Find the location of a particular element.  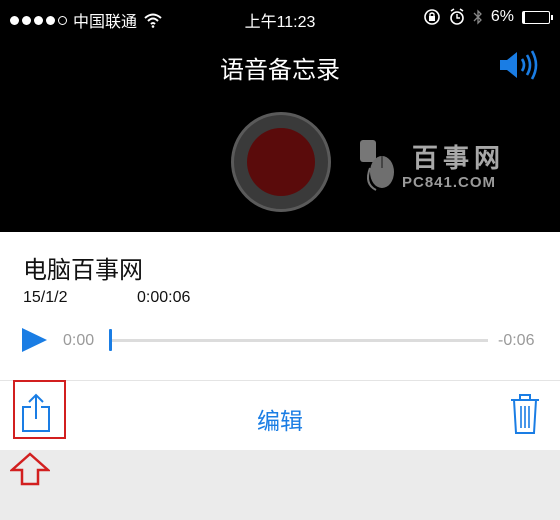

up-arrow-icon is located at coordinates (30, 469).